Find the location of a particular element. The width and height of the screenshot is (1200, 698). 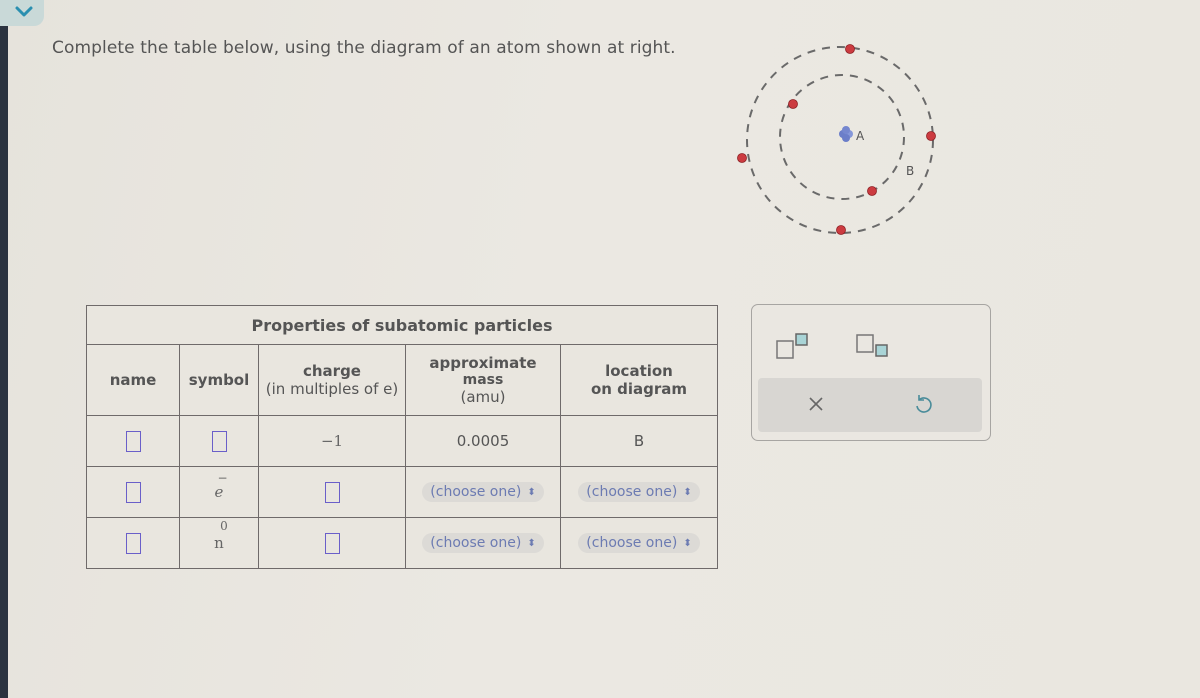

atom-diagram: A B is located at coordinates (836, 139).